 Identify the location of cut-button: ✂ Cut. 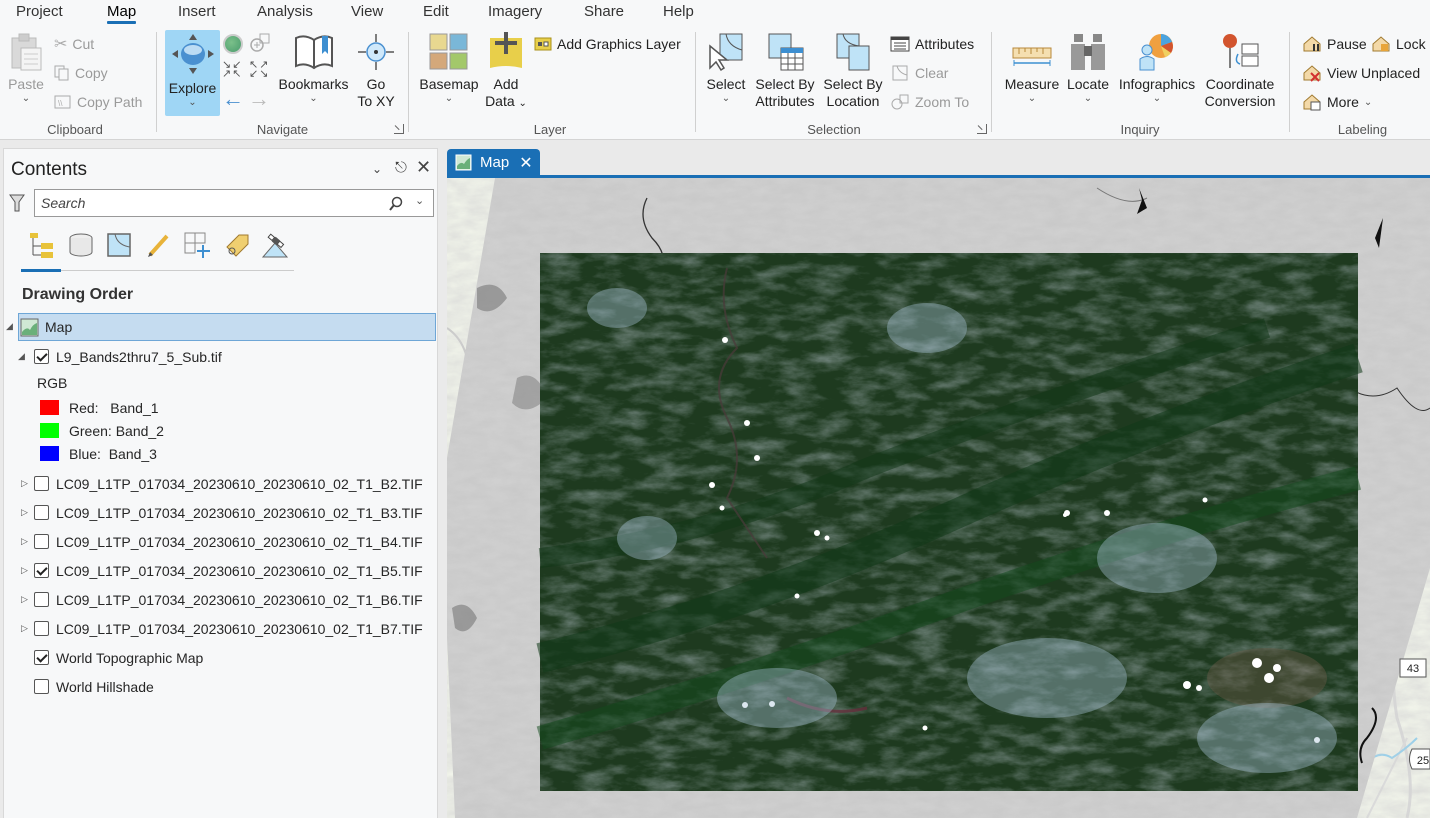
(74, 44).